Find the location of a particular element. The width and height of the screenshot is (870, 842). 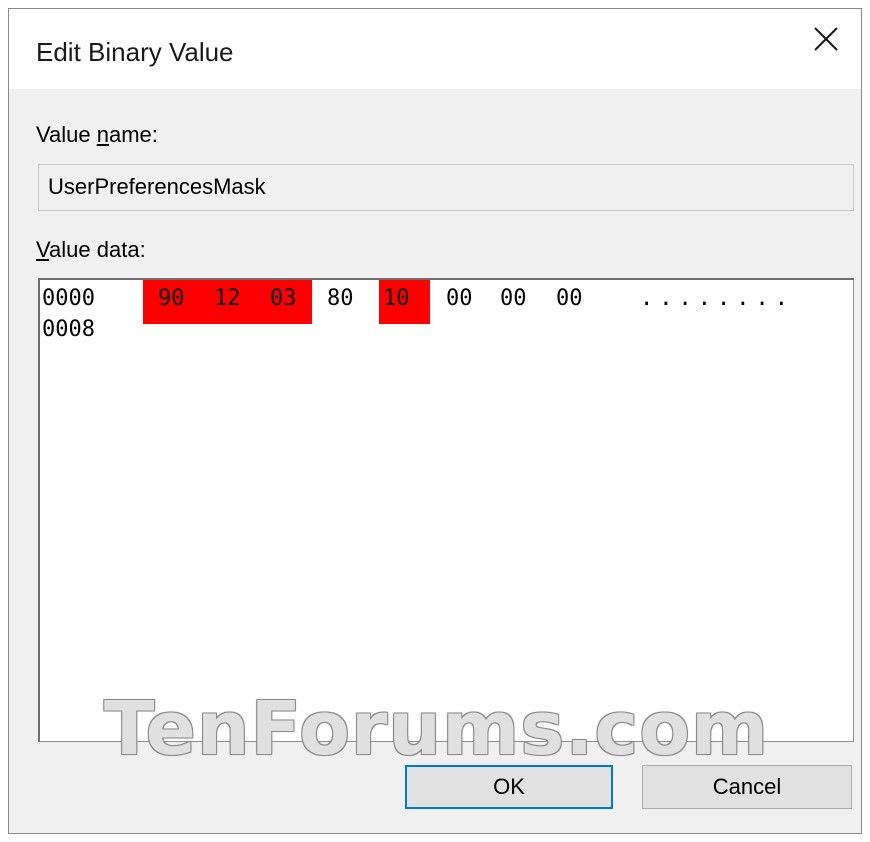

value-name-label: Value name: is located at coordinates (97, 134).